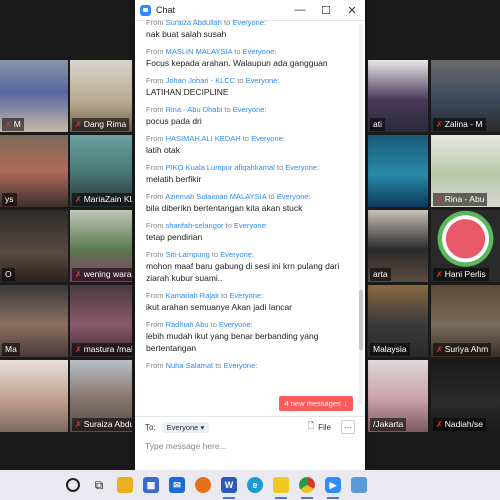 This screenshot has width=500, height=500. What do you see at coordinates (101, 396) in the screenshot?
I see `participant-tile: ✗Suraiza Abdullah` at bounding box center [101, 396].